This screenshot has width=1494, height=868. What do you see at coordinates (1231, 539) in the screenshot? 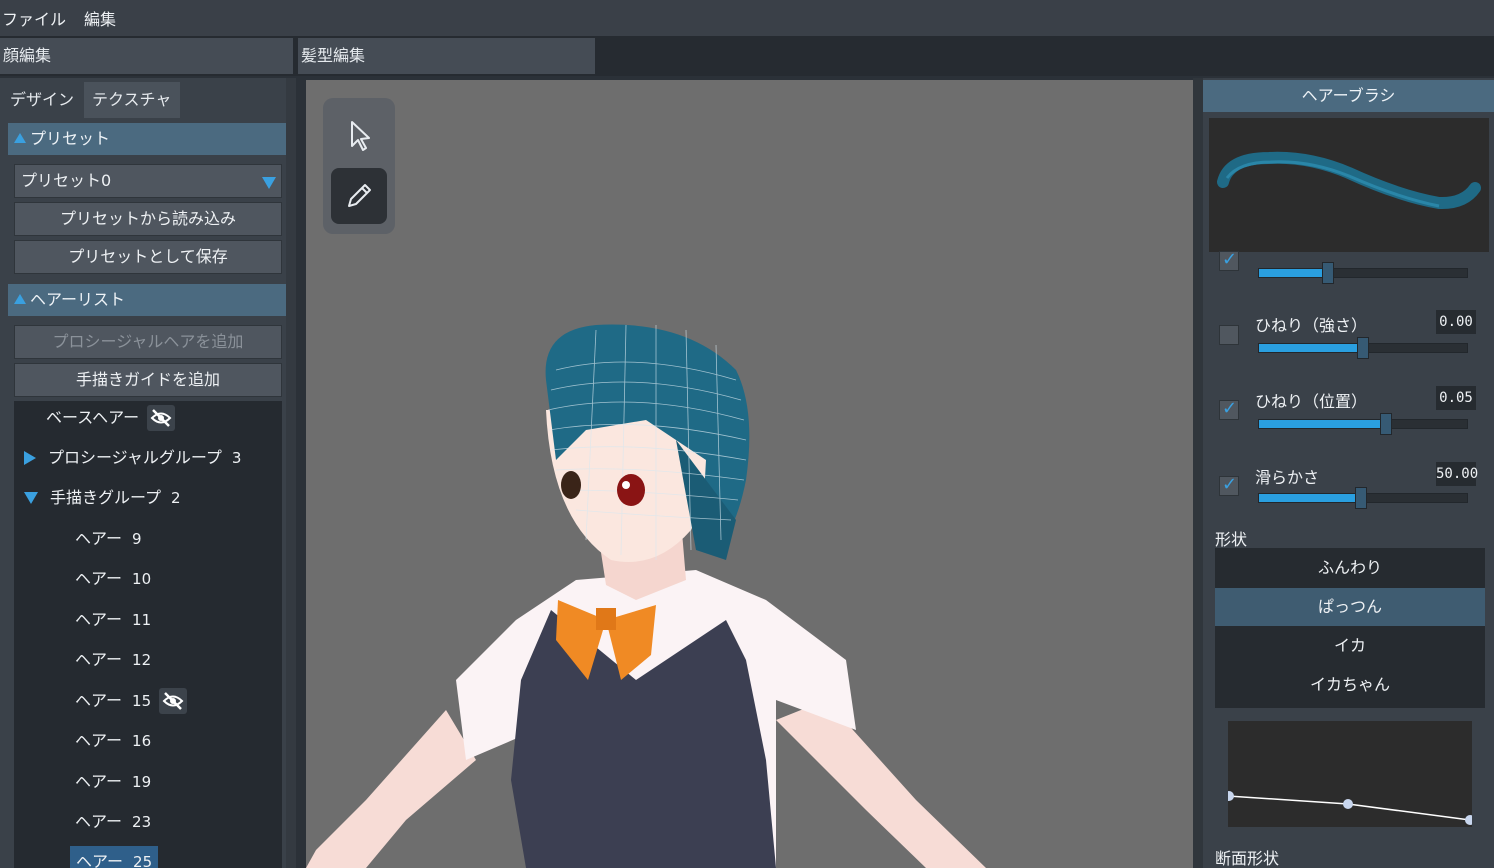
I see `shape-title: 形状` at bounding box center [1231, 539].